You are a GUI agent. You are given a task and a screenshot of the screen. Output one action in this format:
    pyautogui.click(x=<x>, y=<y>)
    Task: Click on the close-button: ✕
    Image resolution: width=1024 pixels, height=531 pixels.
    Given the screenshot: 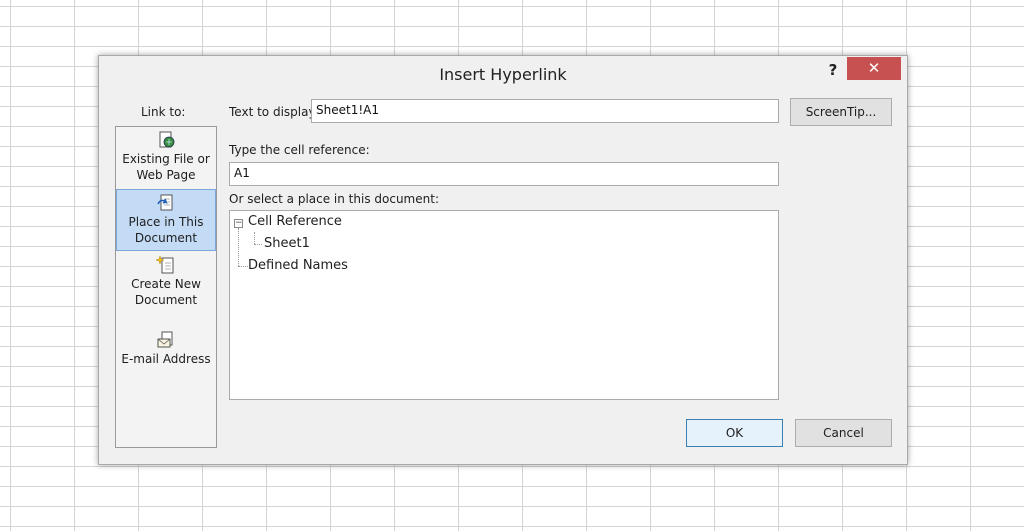 What is the action you would take?
    pyautogui.click(x=874, y=68)
    